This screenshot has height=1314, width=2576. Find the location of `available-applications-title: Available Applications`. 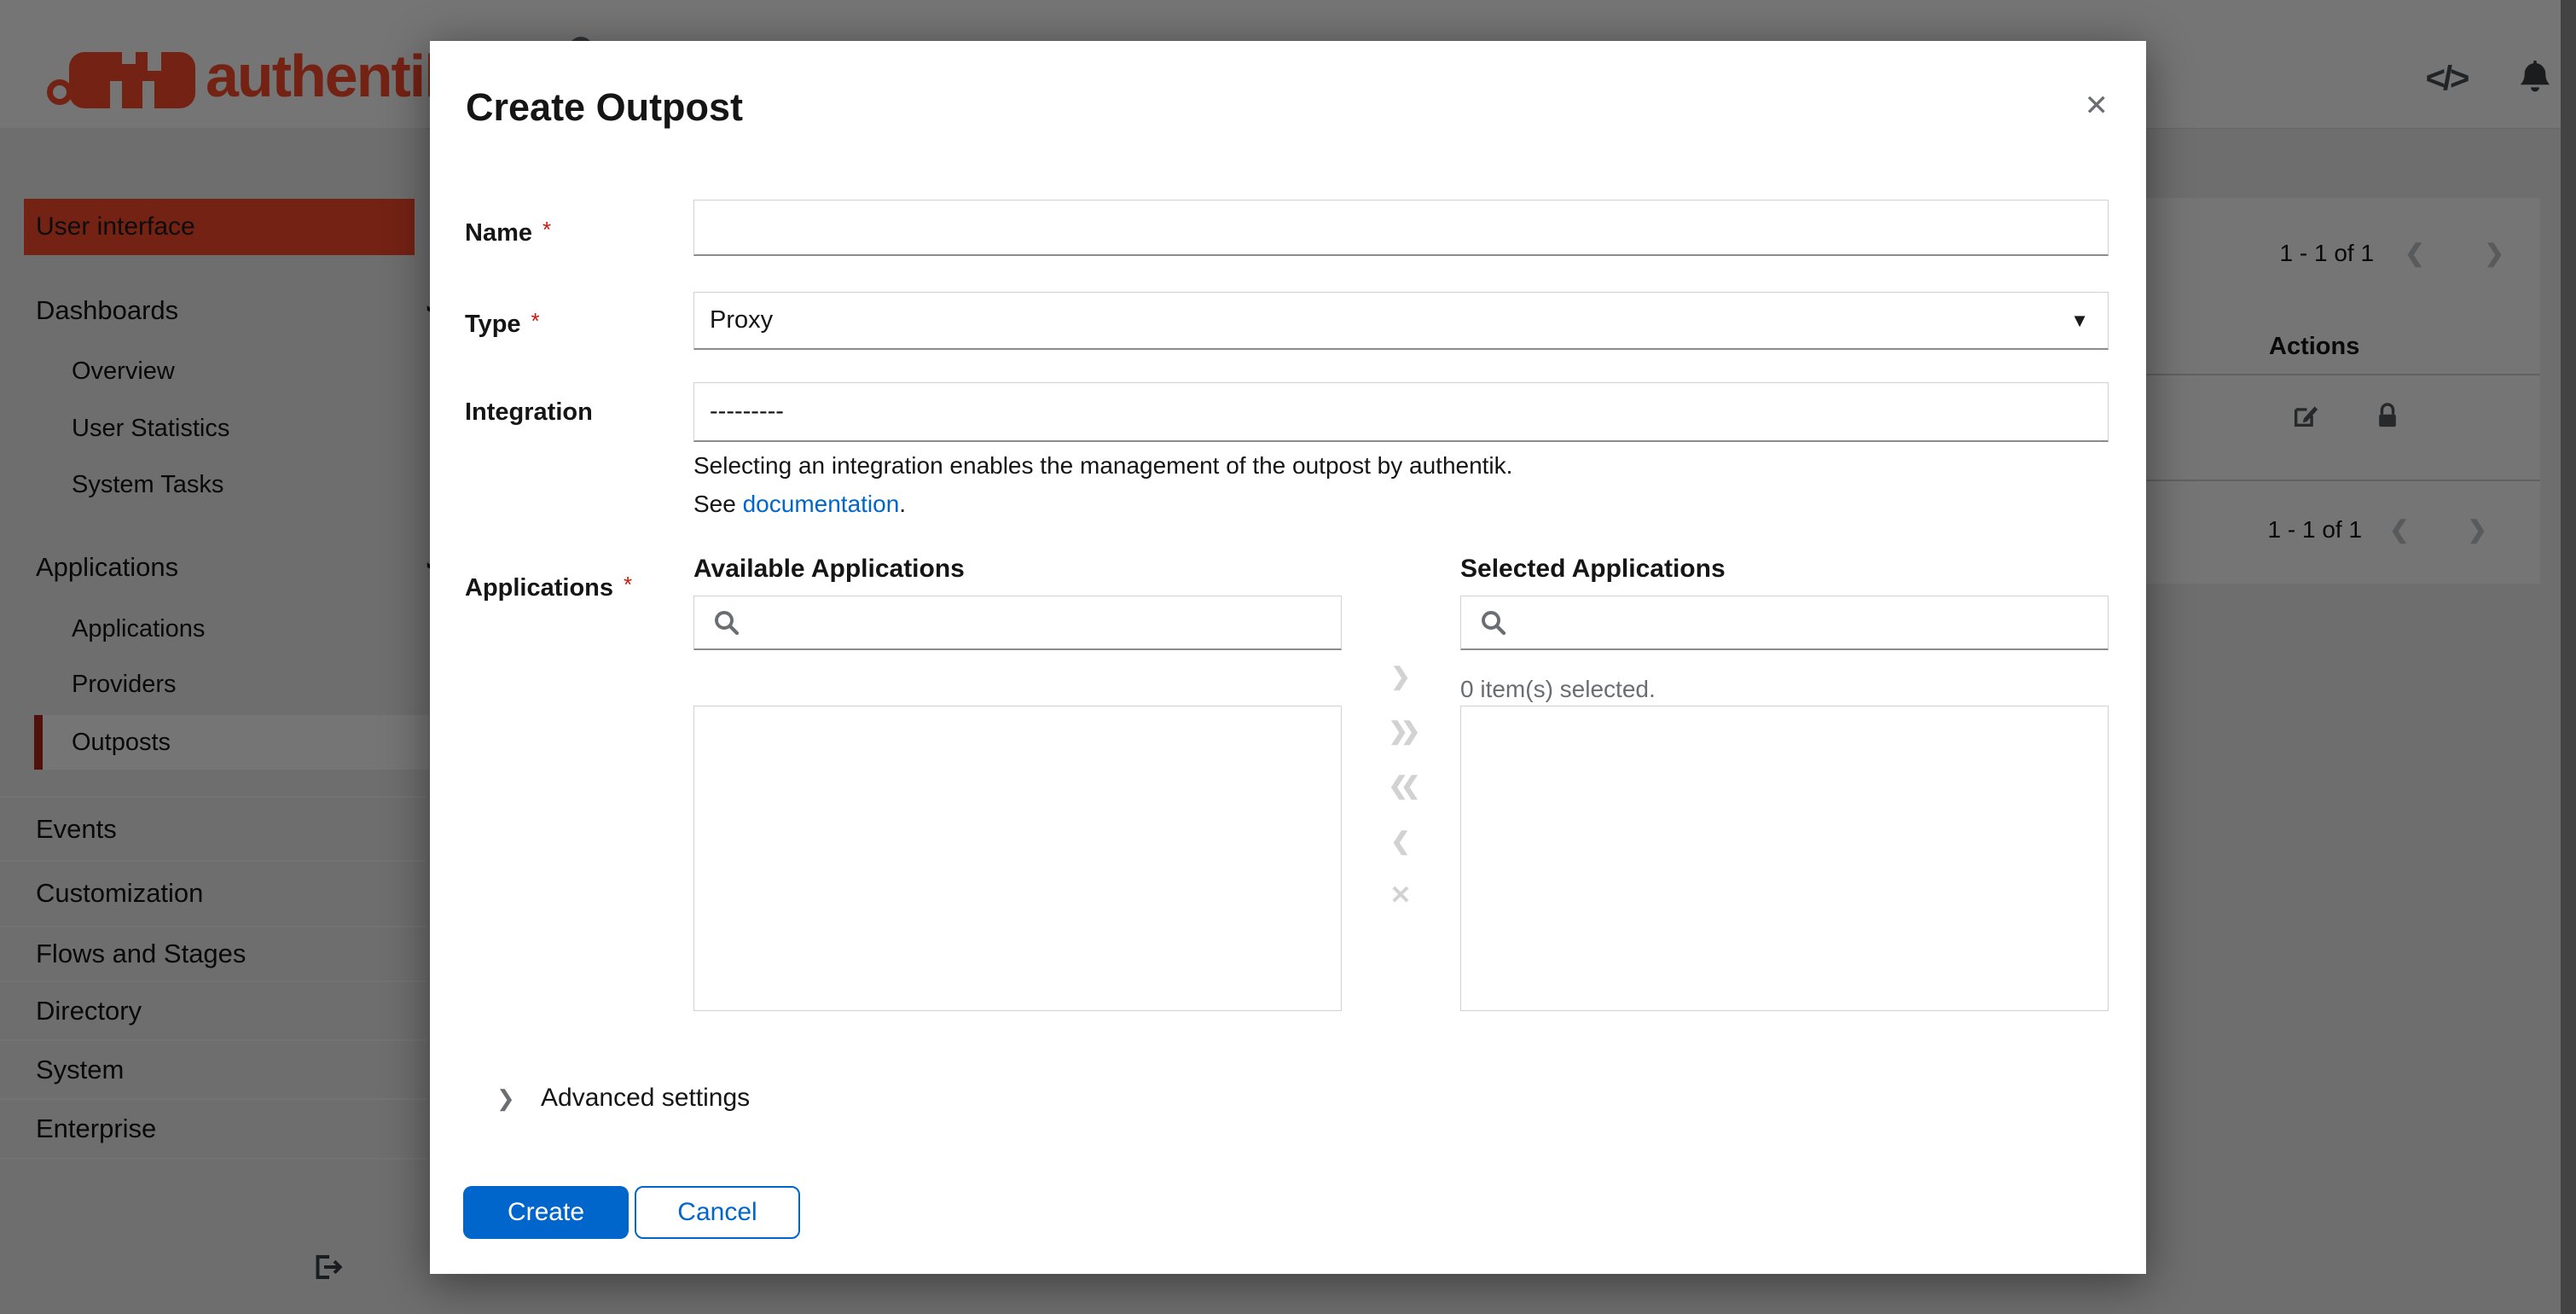

available-applications-title: Available Applications is located at coordinates (829, 569).